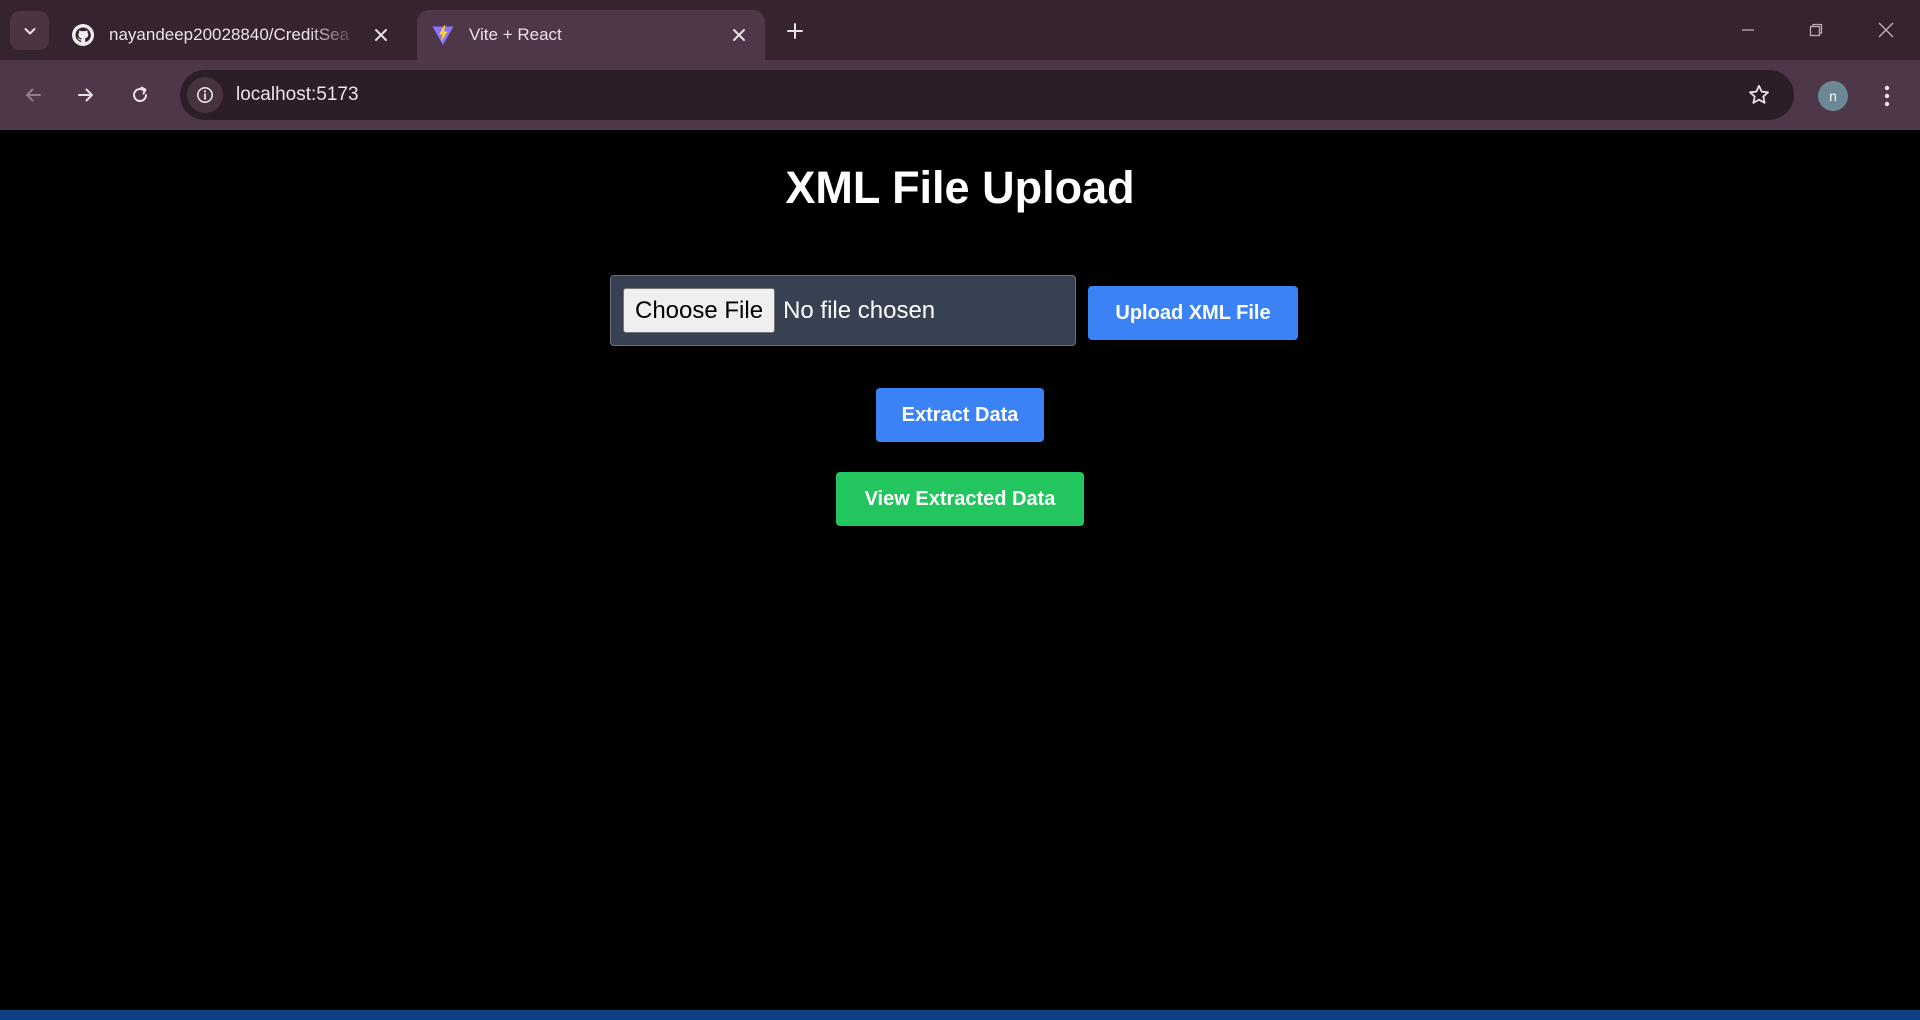  I want to click on extract-data-button: Extract Data, so click(960, 415).